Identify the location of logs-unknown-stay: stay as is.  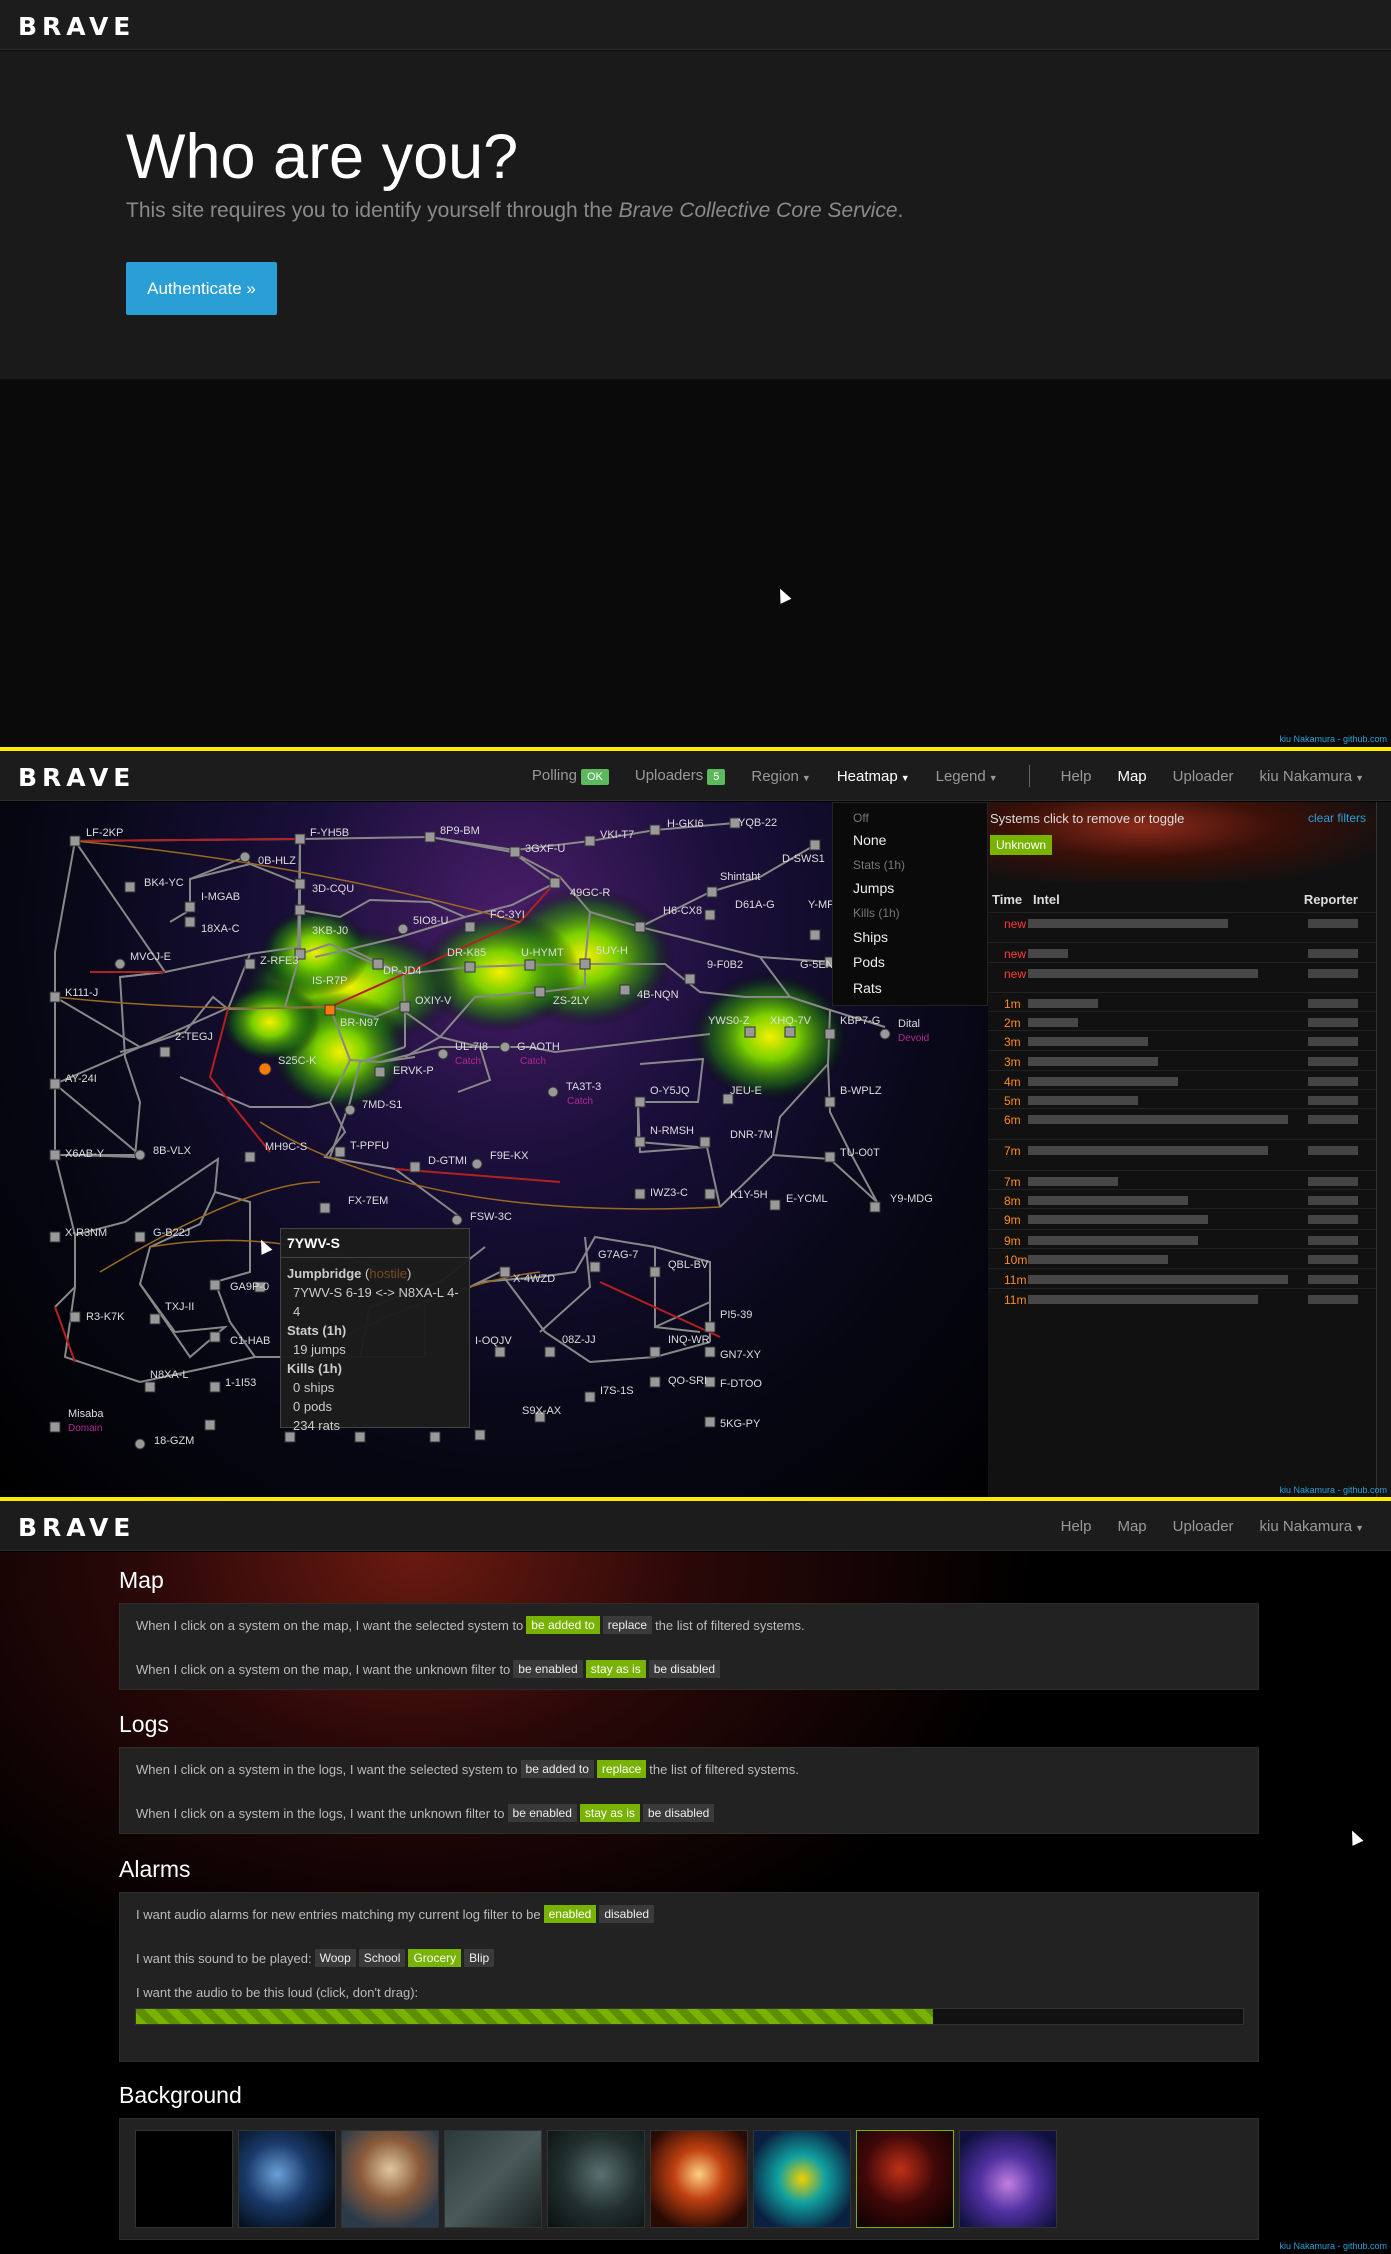
(609, 1813).